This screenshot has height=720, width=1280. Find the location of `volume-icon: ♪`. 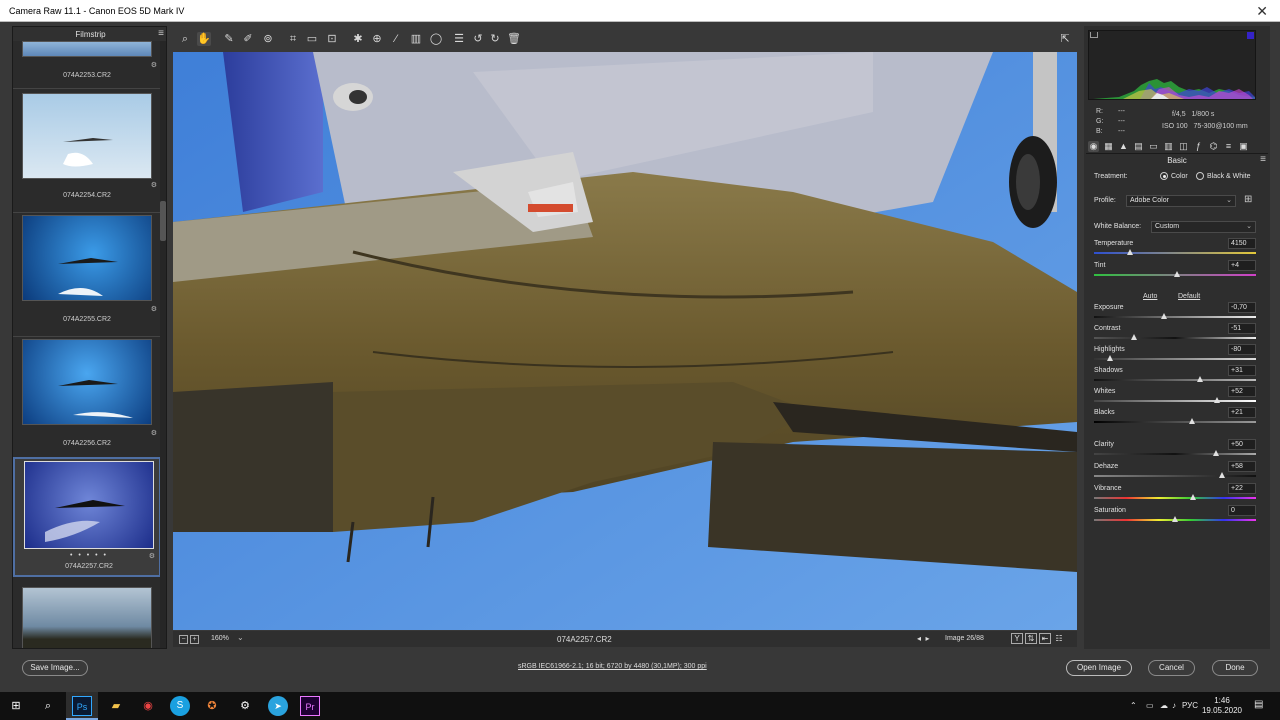

volume-icon: ♪ is located at coordinates (1174, 705).